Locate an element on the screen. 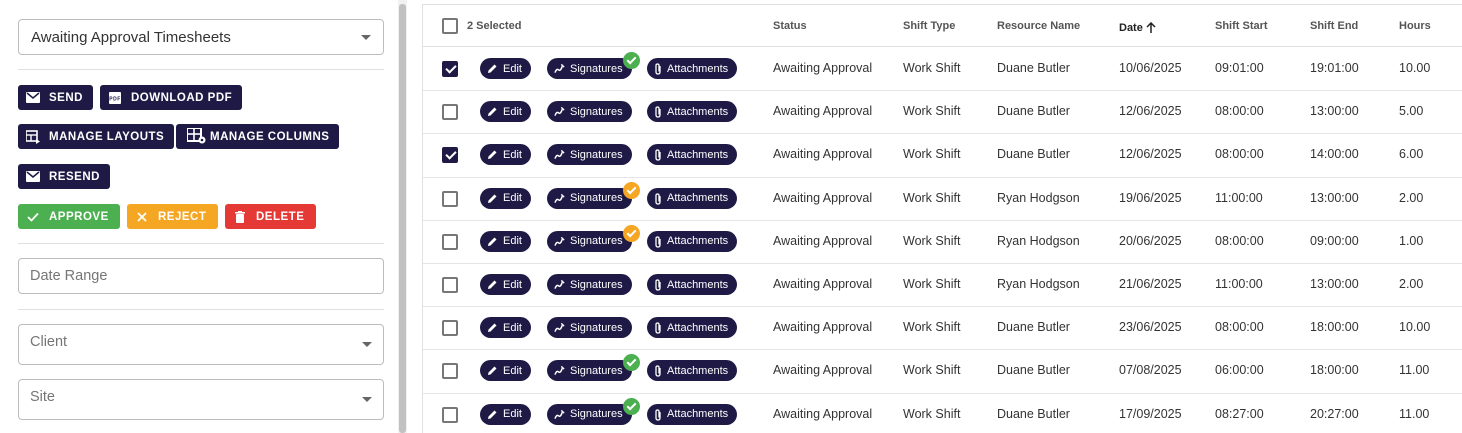  resend-button: RESEND is located at coordinates (64, 176).